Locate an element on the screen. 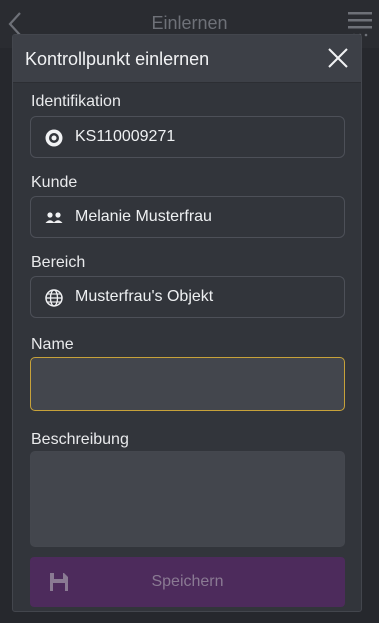 The image size is (379, 623). identification-value: KS110009271 is located at coordinates (125, 136).